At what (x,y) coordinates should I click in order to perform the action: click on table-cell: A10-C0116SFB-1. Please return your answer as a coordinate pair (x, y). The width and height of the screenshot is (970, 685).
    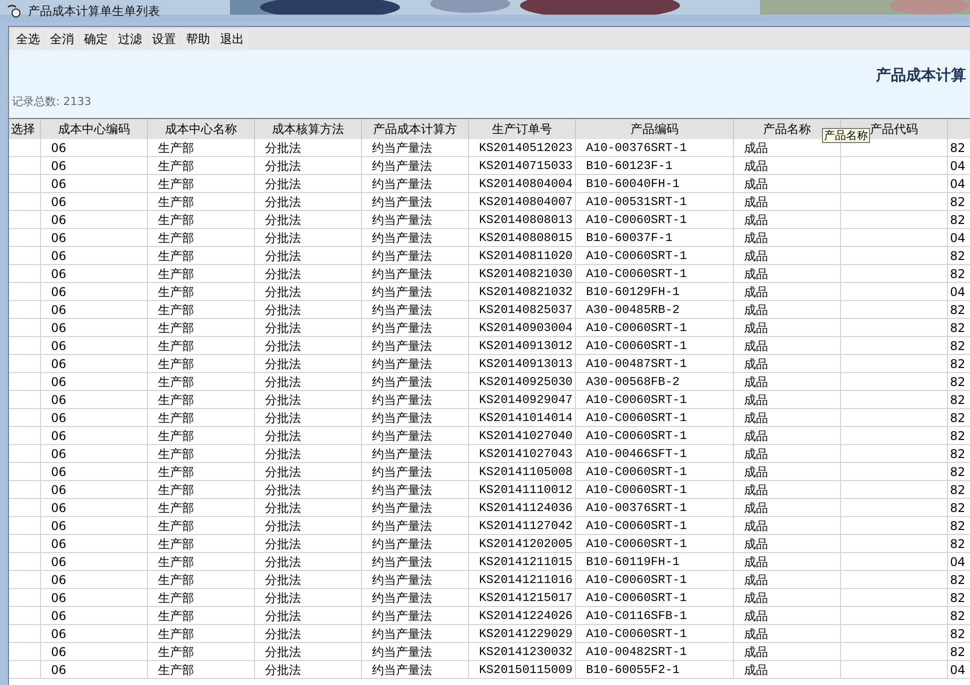
    Looking at the image, I should click on (655, 615).